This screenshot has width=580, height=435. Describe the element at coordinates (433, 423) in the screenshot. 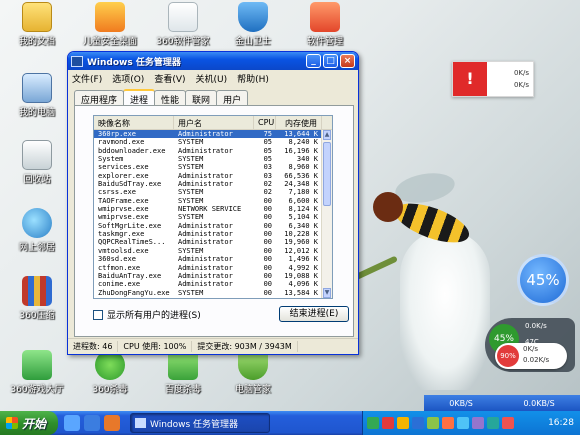

I see `tray-360-icon` at that location.